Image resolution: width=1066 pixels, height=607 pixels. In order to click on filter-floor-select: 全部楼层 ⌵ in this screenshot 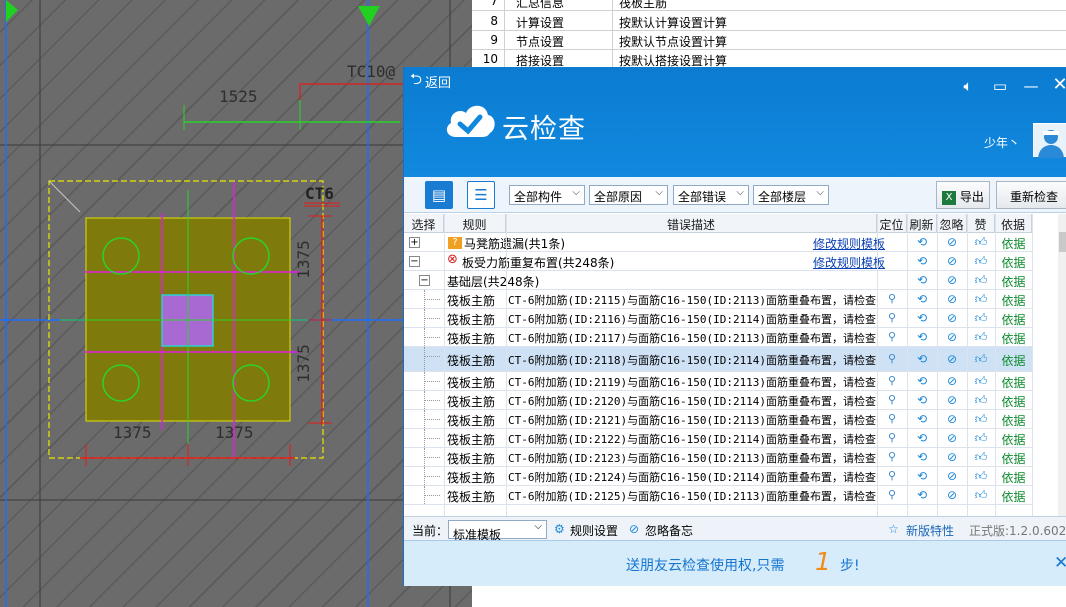, I will do `click(791, 195)`.